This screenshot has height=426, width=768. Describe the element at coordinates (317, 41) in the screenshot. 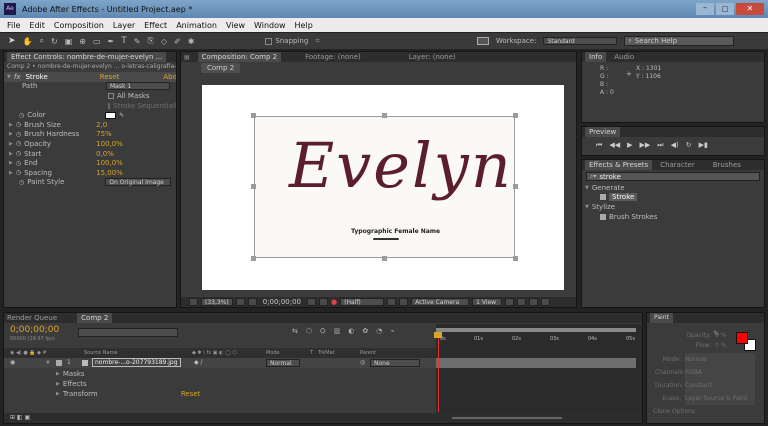

I see `snap-options-icon: ⌗` at that location.